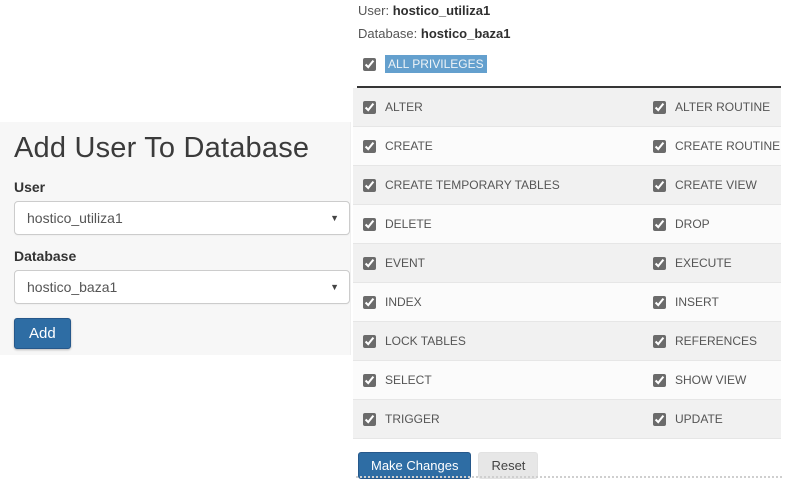 Image resolution: width=786 pixels, height=479 pixels. What do you see at coordinates (659, 419) in the screenshot?
I see `privilege-checkbox-update` at bounding box center [659, 419].